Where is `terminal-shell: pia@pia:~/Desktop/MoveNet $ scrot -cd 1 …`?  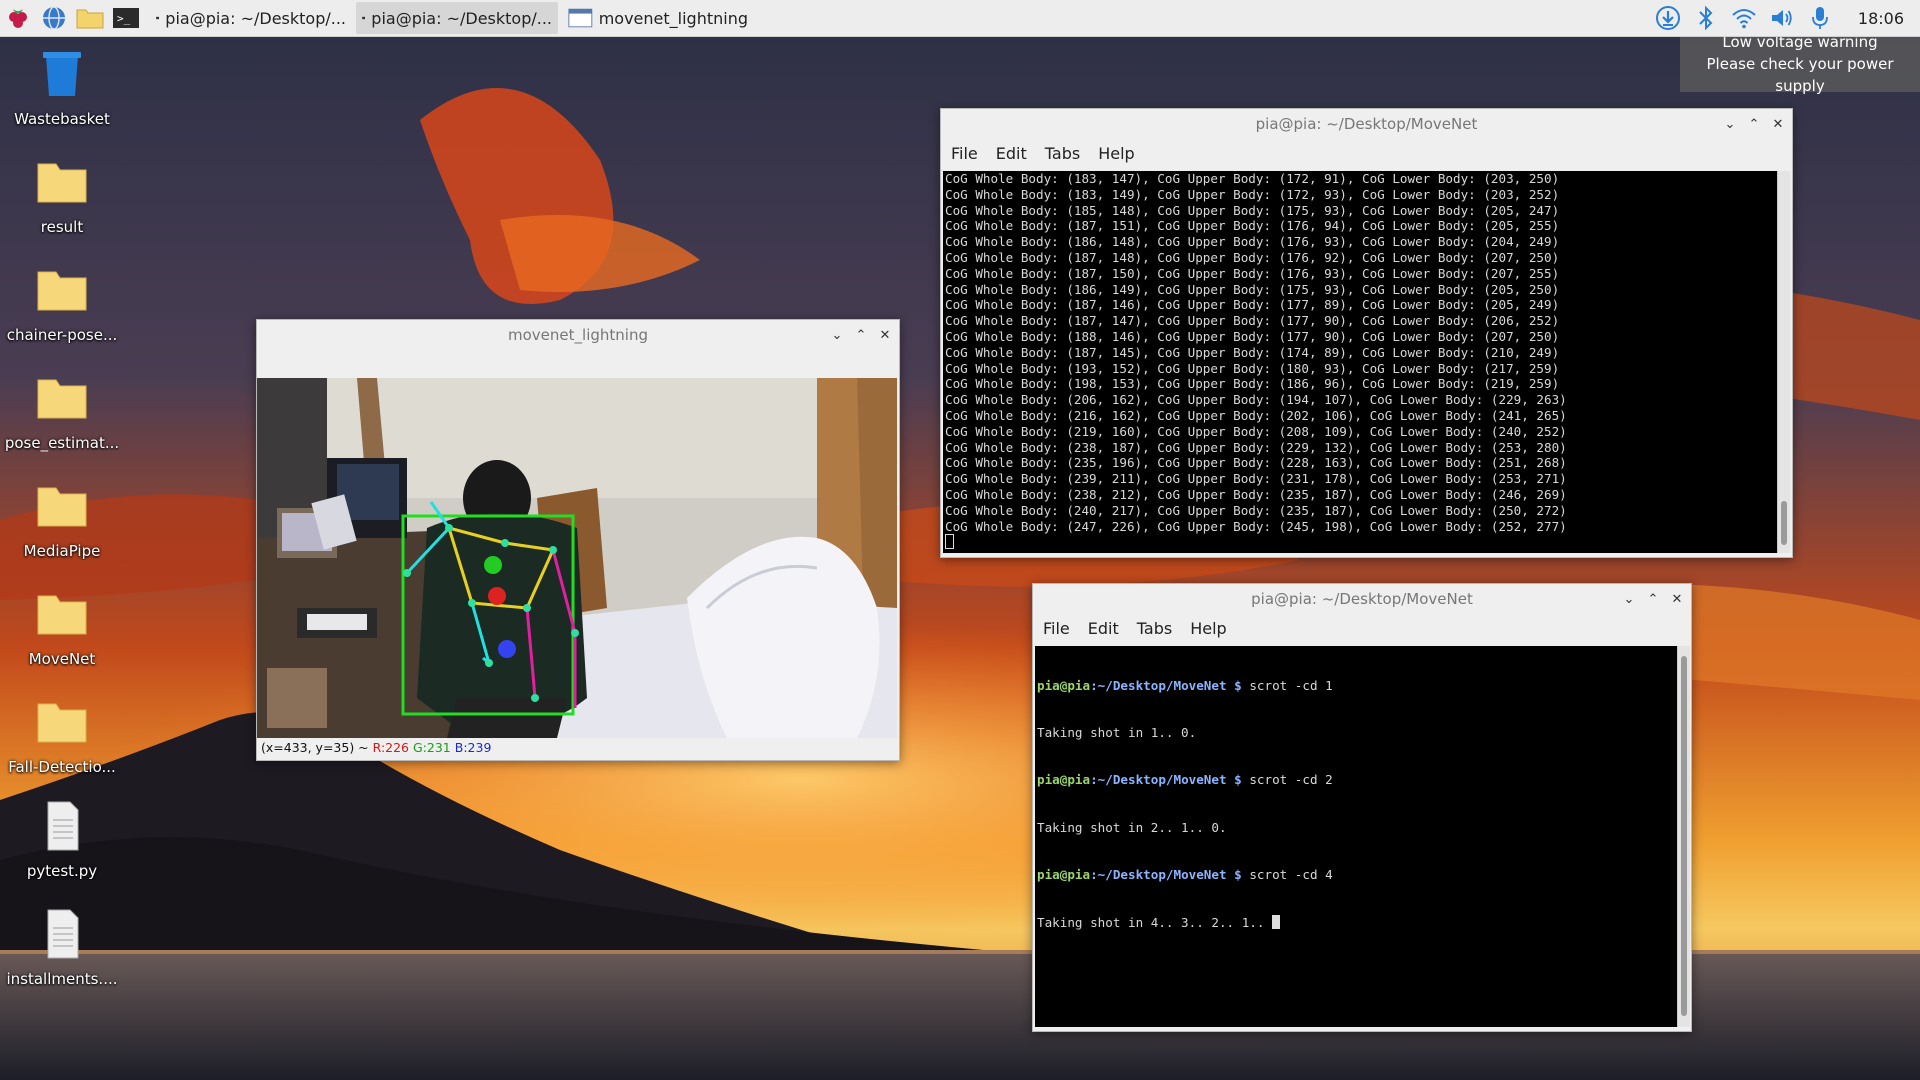
terminal-shell: pia@pia:~/Desktop/MoveNet $ scrot -cd 1 … is located at coordinates (1356, 836).